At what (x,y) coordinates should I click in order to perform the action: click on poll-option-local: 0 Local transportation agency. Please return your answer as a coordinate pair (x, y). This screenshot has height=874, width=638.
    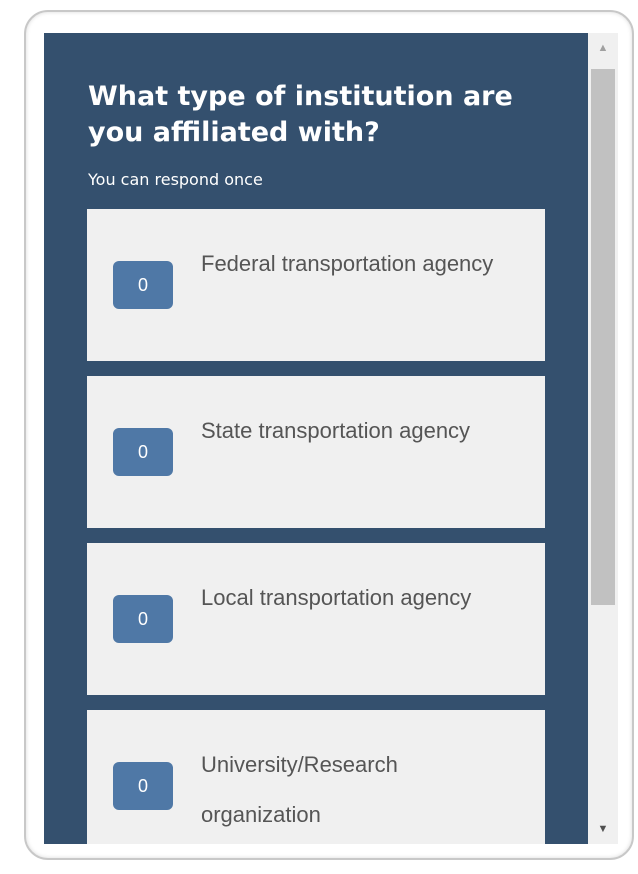
    Looking at the image, I should click on (316, 619).